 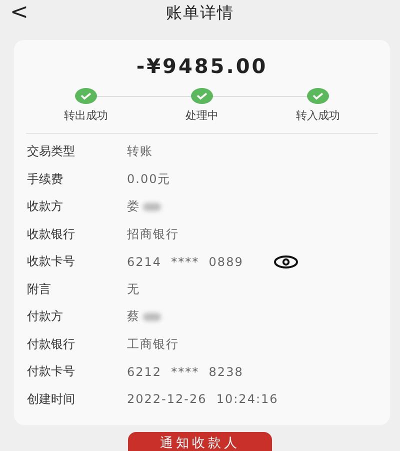 I want to click on detail-value: 工商银行, so click(x=153, y=344).